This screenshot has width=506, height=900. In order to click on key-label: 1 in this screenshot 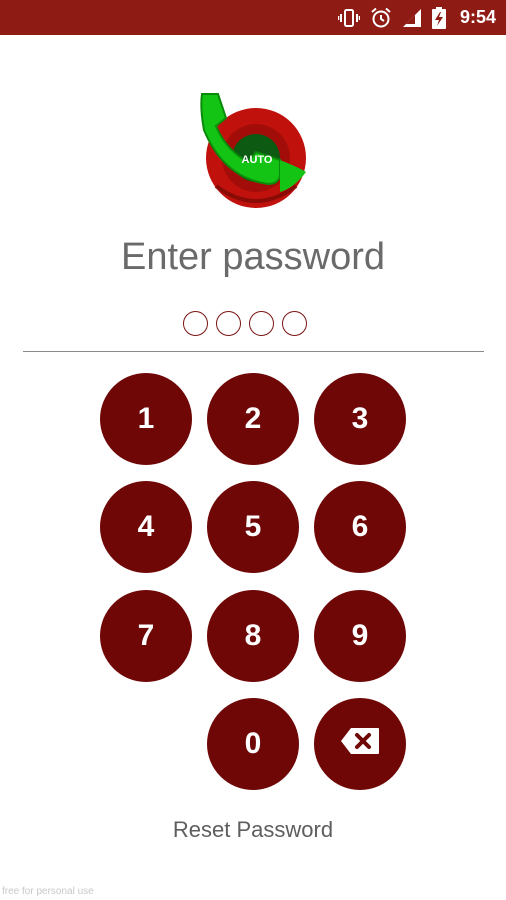, I will do `click(146, 418)`.